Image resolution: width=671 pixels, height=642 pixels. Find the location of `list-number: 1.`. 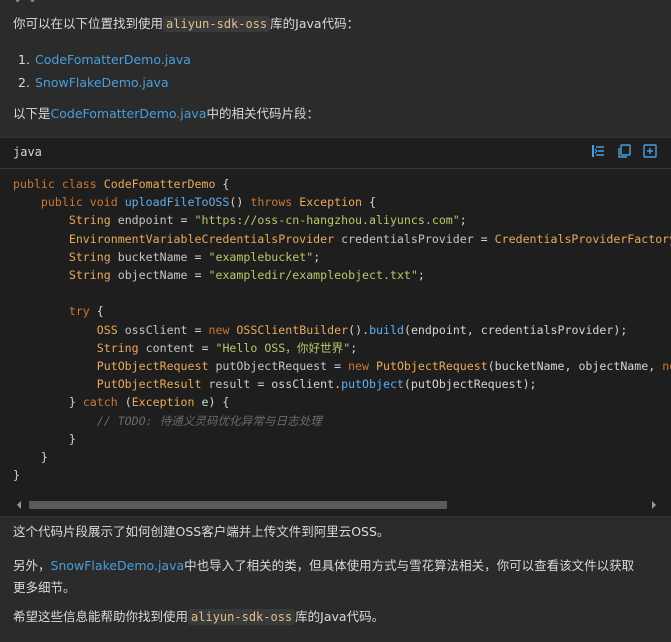

list-number: 1. is located at coordinates (24, 59).